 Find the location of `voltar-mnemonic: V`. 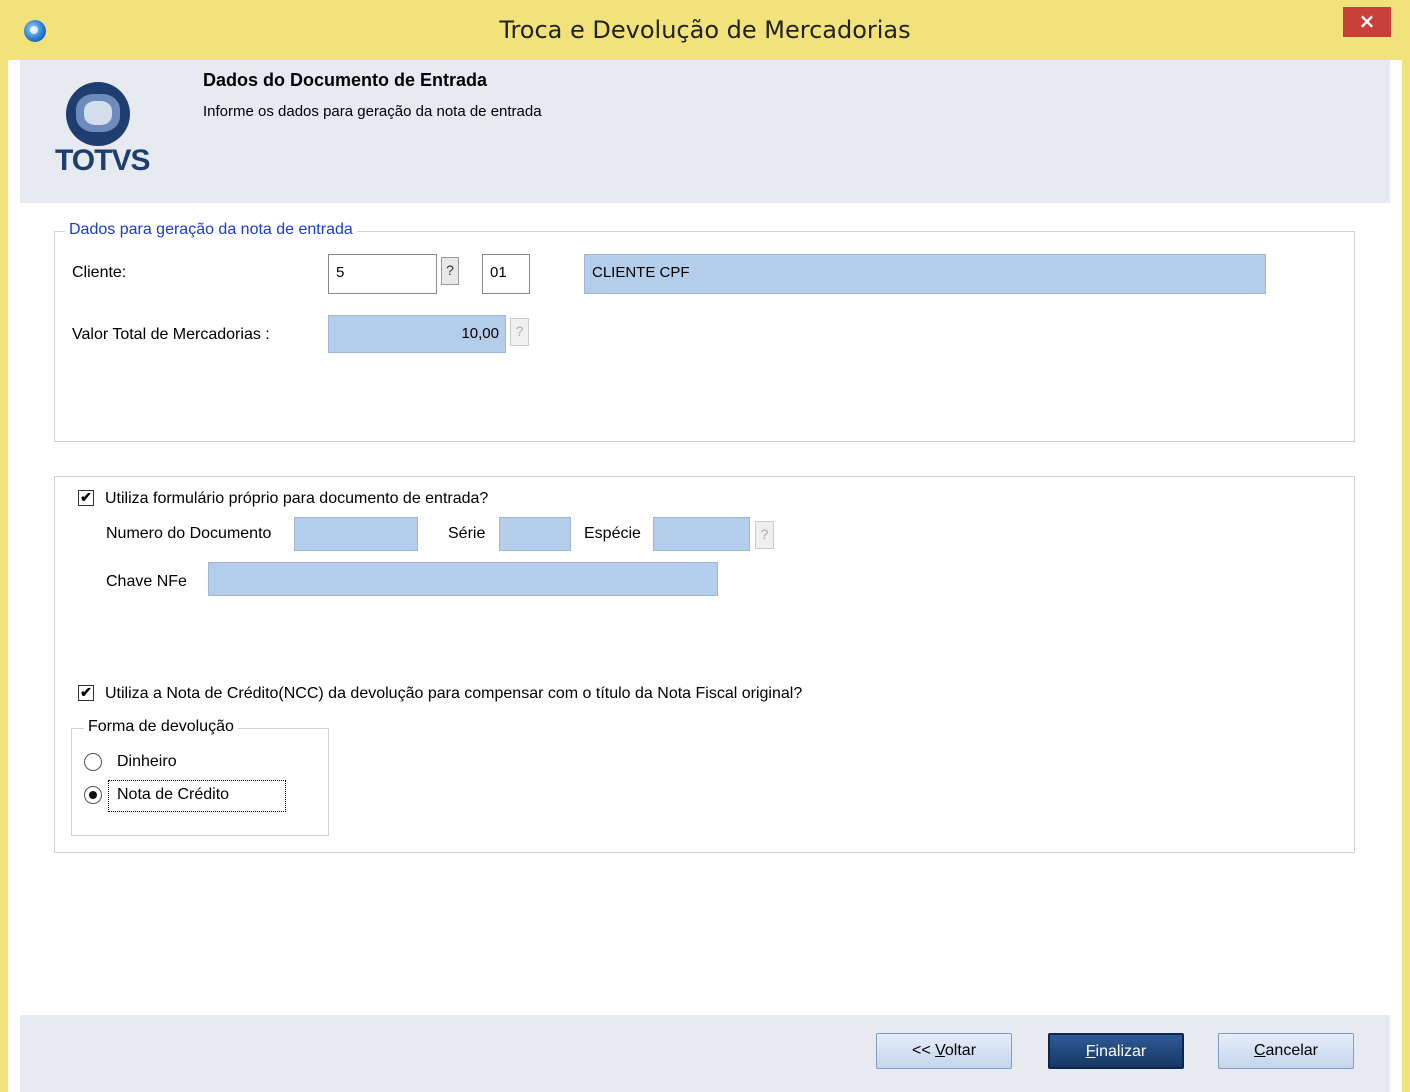

voltar-mnemonic: V is located at coordinates (940, 1050).